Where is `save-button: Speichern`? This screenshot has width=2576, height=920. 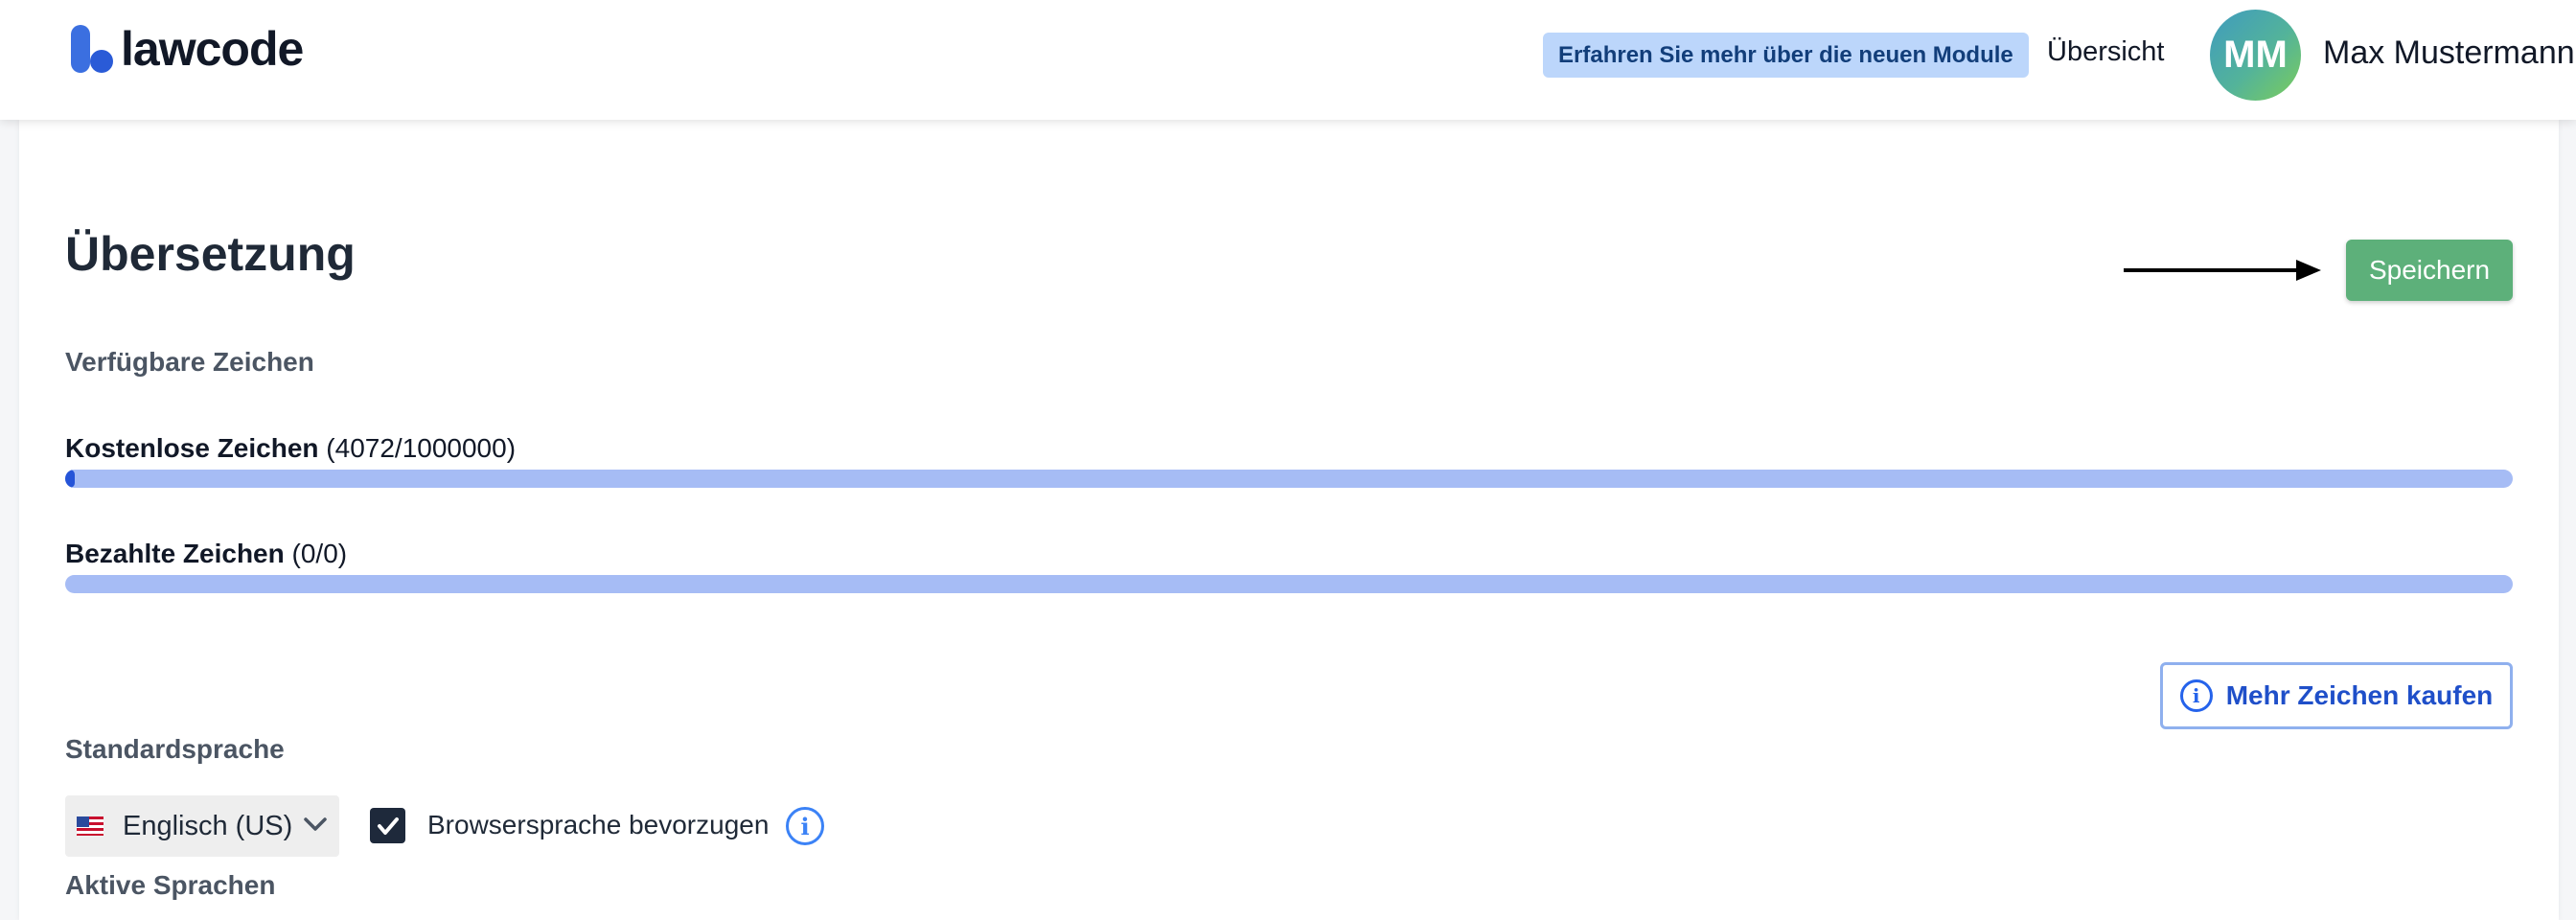 save-button: Speichern is located at coordinates (2429, 270).